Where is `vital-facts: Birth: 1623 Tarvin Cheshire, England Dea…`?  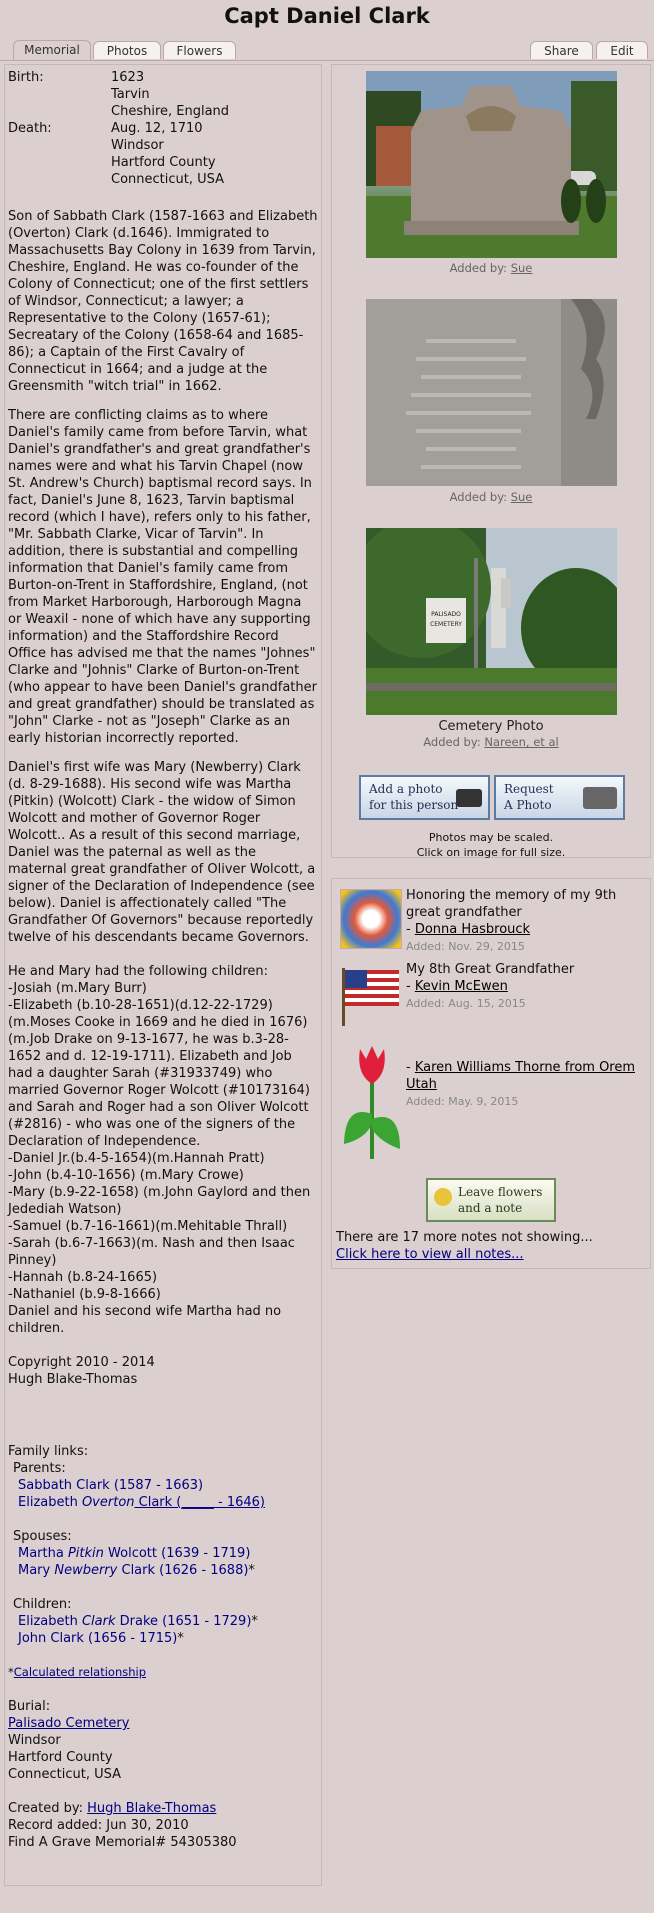 vital-facts: Birth: 1623 Tarvin Cheshire, England Dea… is located at coordinates (163, 130).